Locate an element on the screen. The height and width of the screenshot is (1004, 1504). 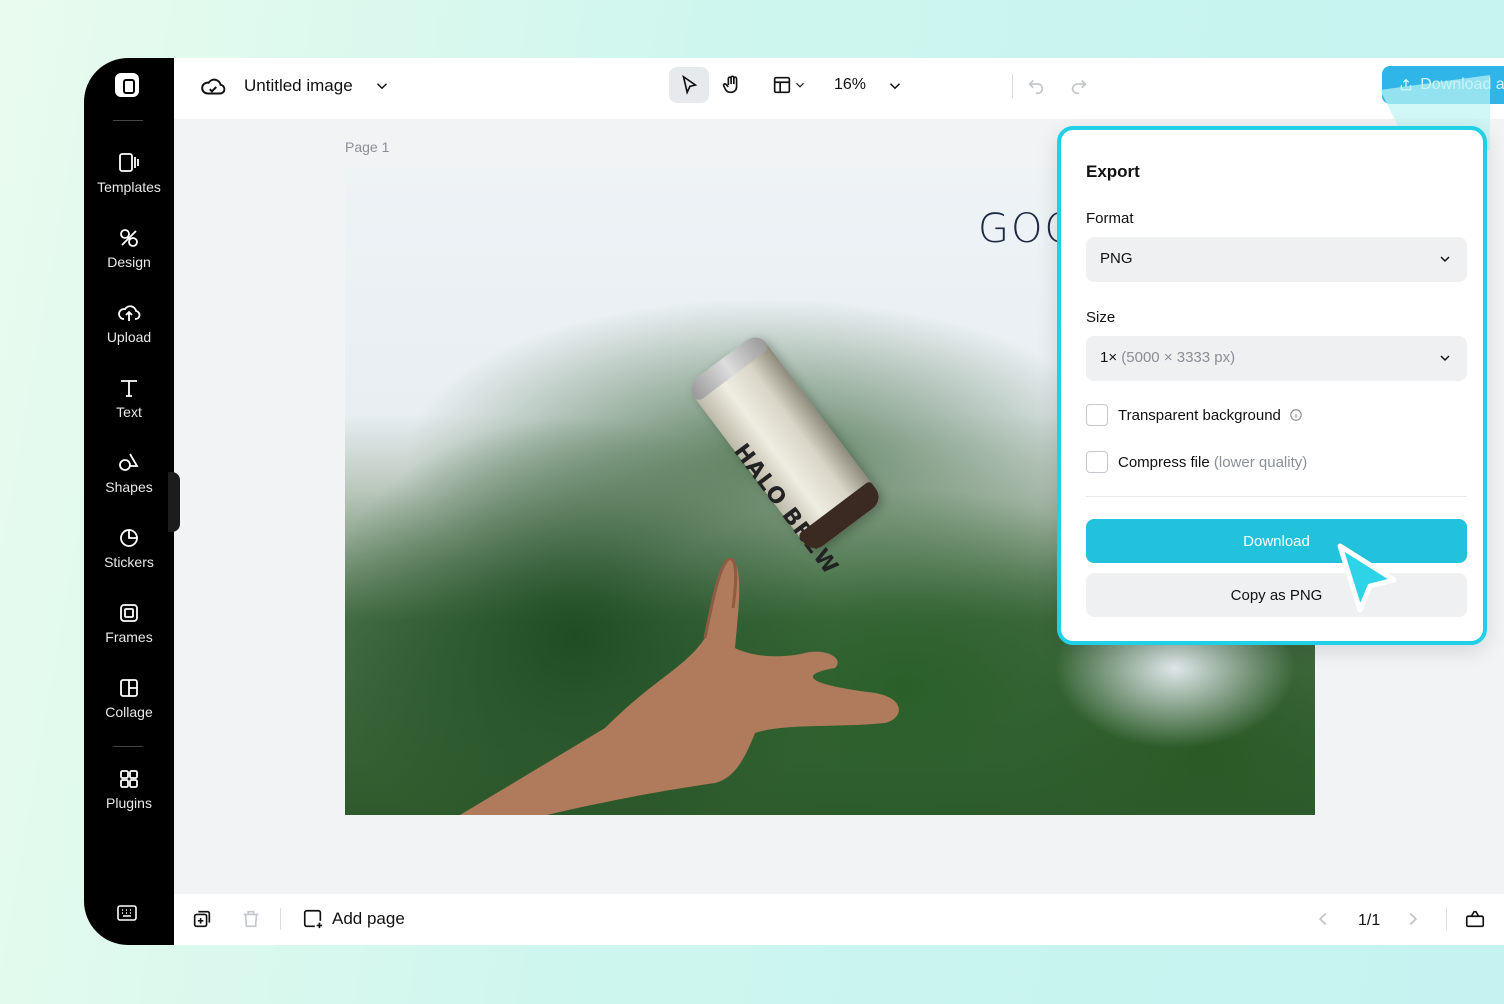
add-page-icon is located at coordinates (313, 919).